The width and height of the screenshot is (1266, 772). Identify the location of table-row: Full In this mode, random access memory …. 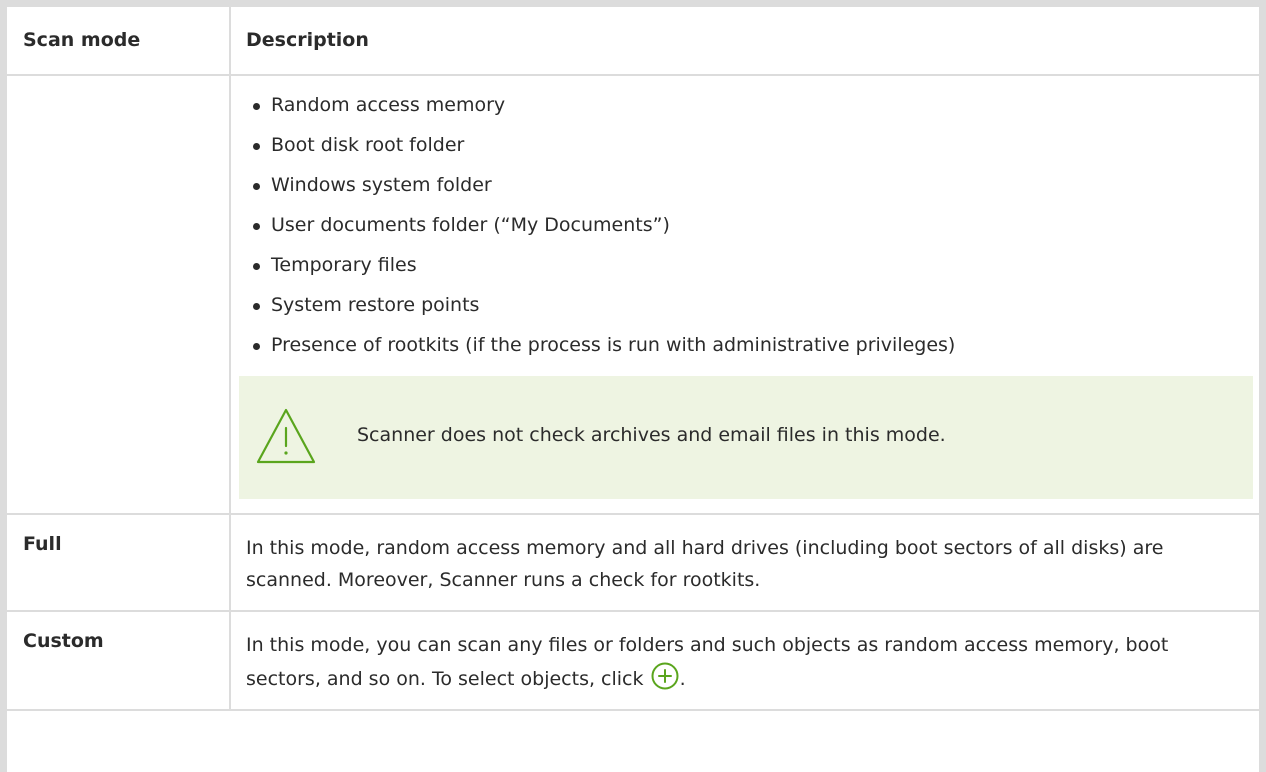
(633, 562).